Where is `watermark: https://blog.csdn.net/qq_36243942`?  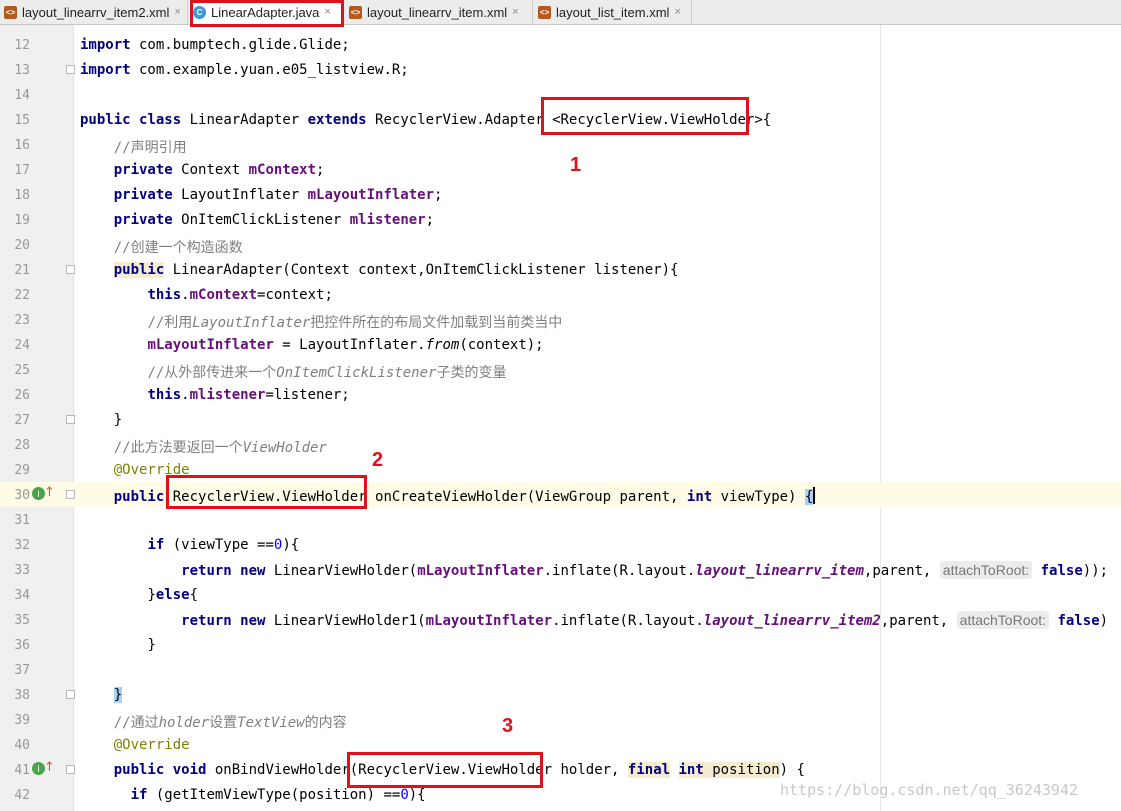 watermark: https://blog.csdn.net/qq_36243942 is located at coordinates (929, 790).